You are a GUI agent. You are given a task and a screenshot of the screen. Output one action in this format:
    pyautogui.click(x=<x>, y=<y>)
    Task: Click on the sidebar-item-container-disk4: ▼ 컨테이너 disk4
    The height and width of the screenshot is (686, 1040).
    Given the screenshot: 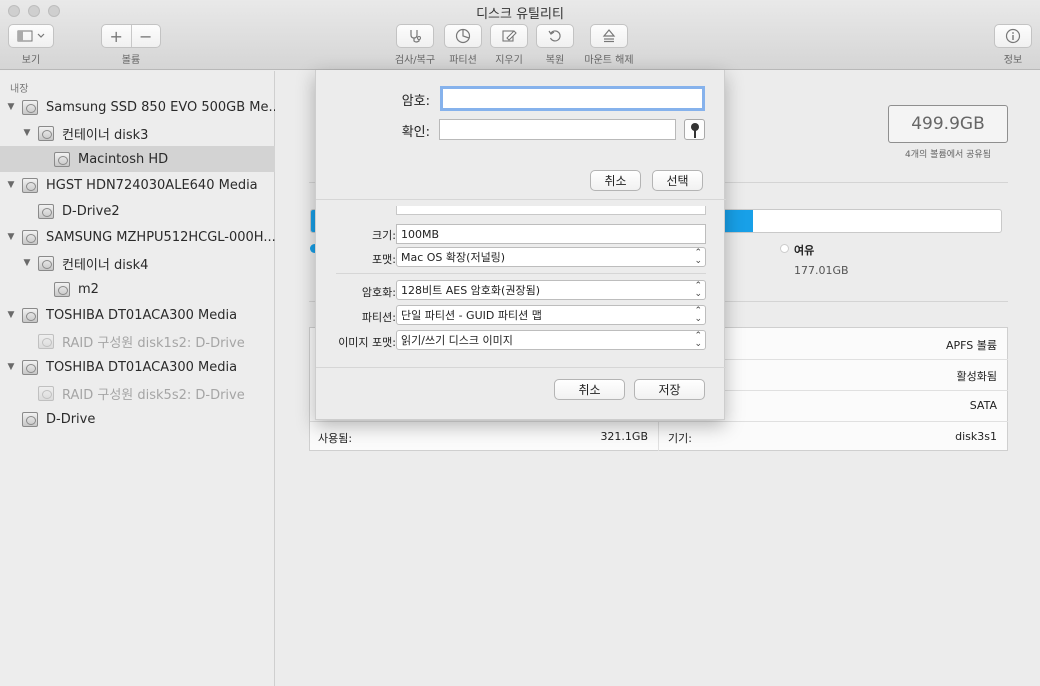 What is the action you would take?
    pyautogui.click(x=137, y=263)
    